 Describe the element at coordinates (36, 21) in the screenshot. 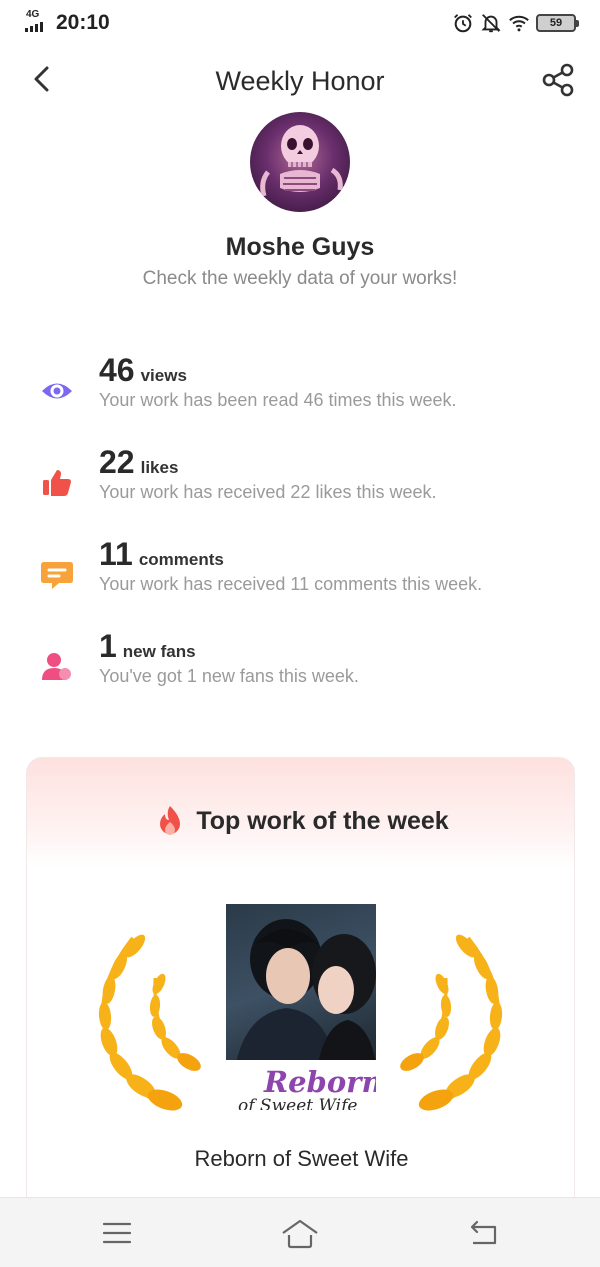

I see `signal-icon: 4G` at that location.